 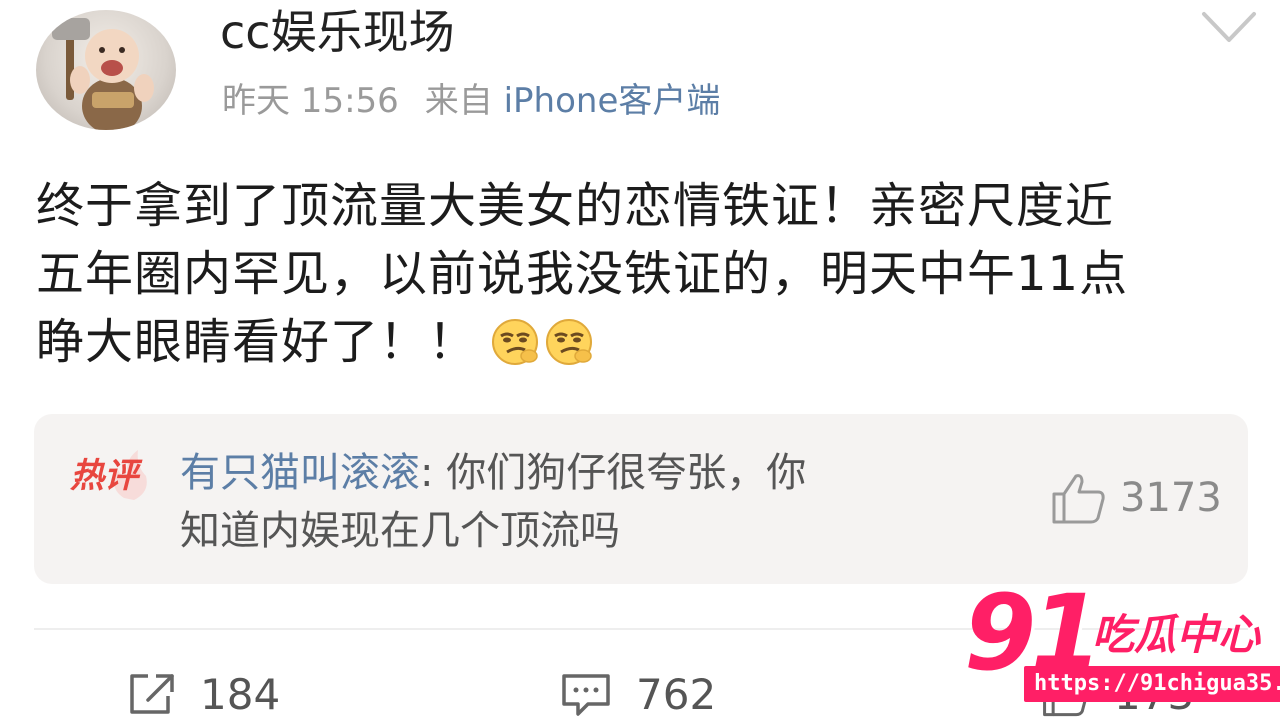 What do you see at coordinates (240, 694) in the screenshot?
I see `repost-count: 184` at bounding box center [240, 694].